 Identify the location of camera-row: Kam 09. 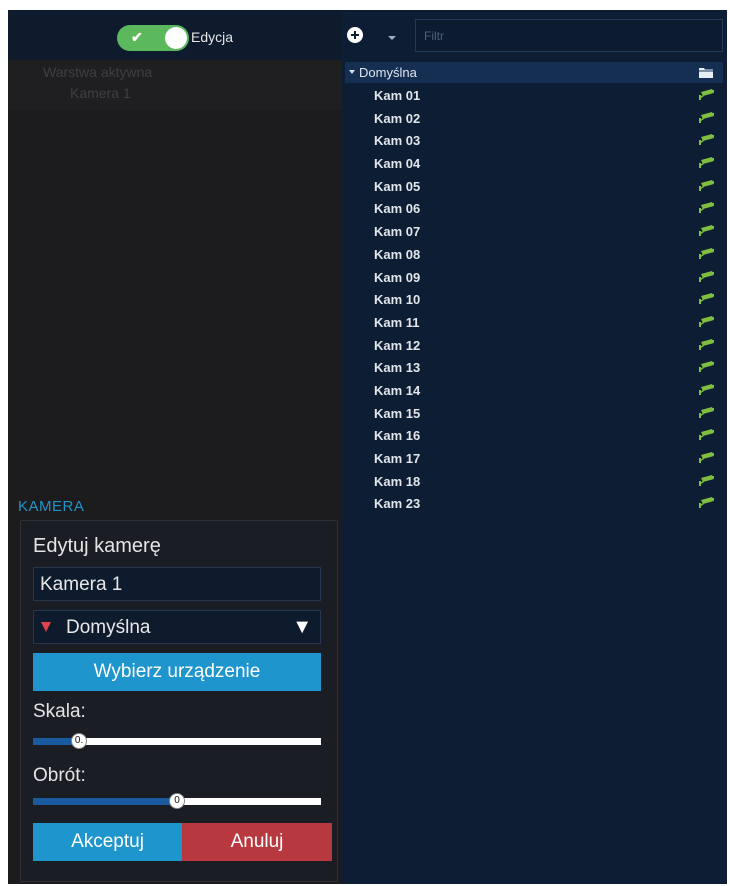
(534, 278).